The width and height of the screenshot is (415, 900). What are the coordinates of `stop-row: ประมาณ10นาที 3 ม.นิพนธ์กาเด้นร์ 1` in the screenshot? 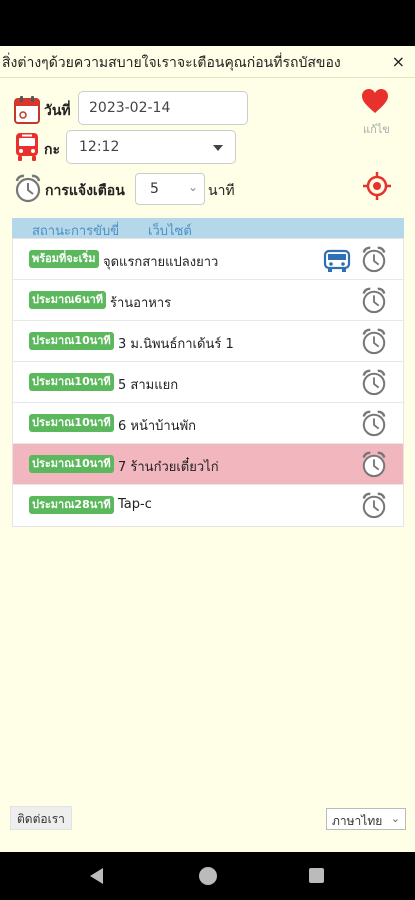 It's located at (208, 341).